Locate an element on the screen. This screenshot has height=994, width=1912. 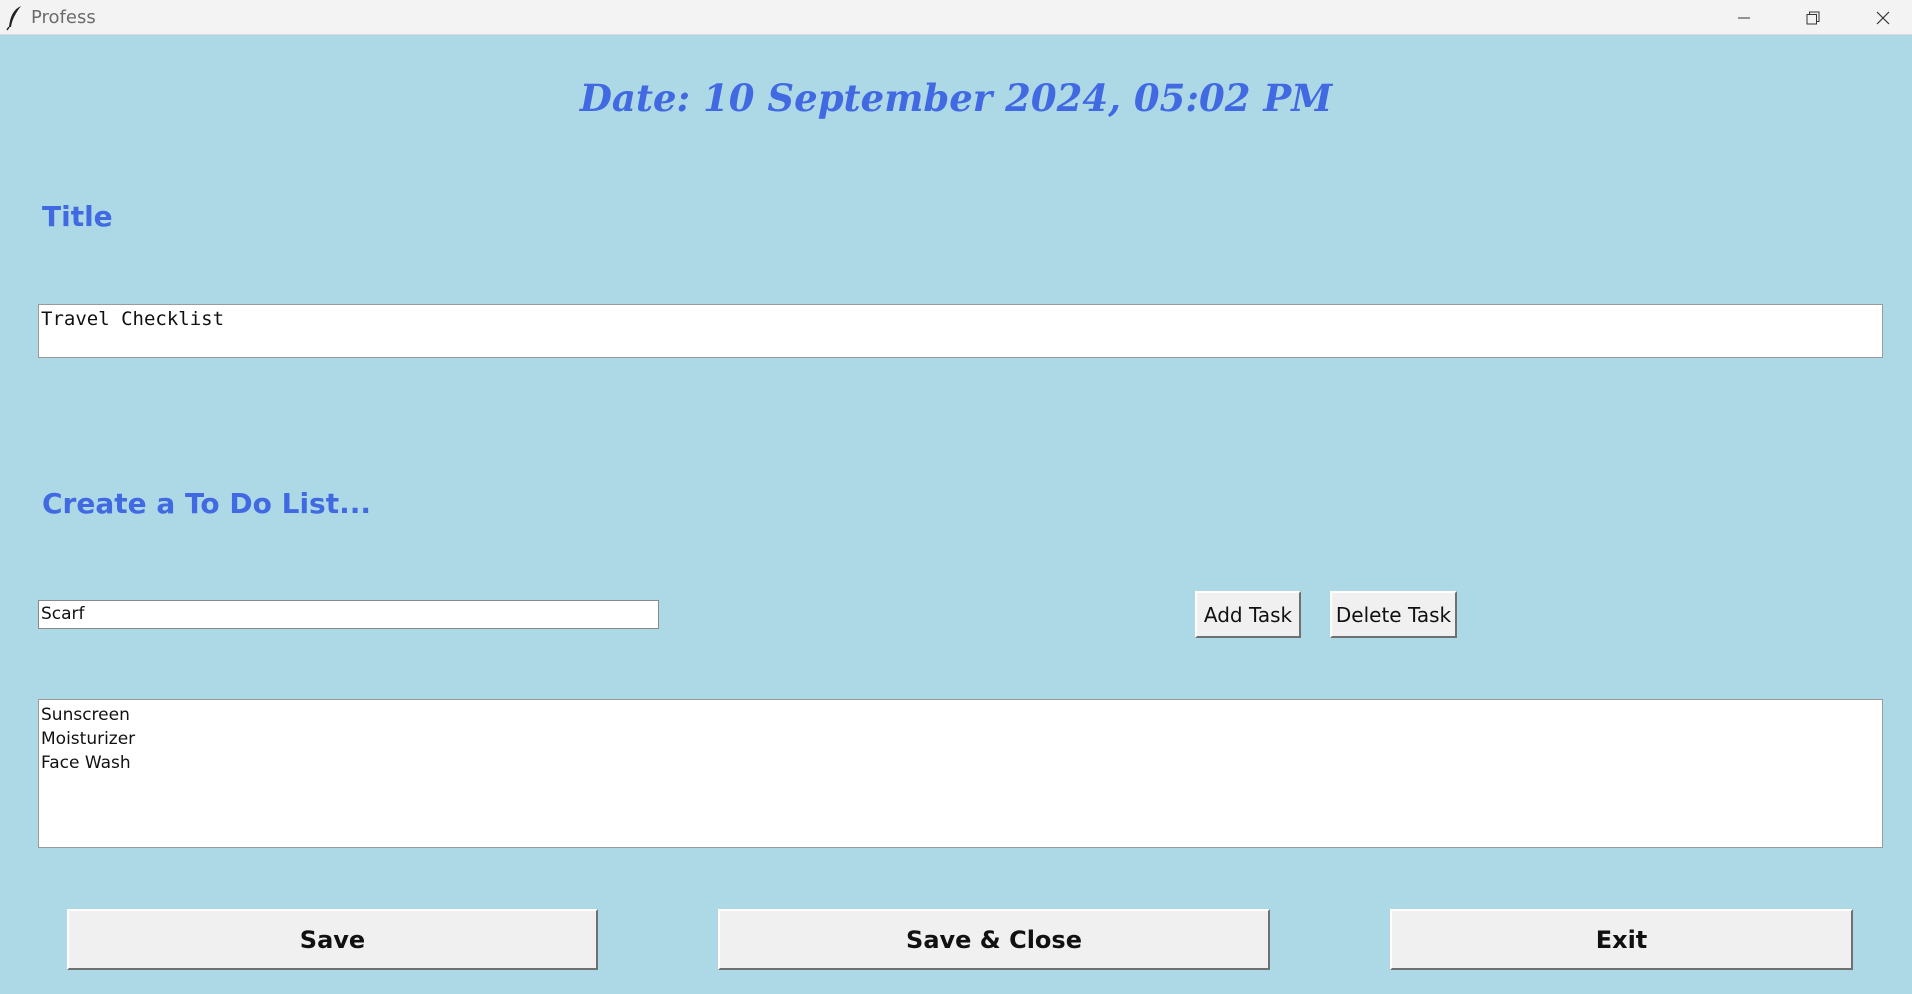
save-close-button: Save & Close is located at coordinates (994, 939).